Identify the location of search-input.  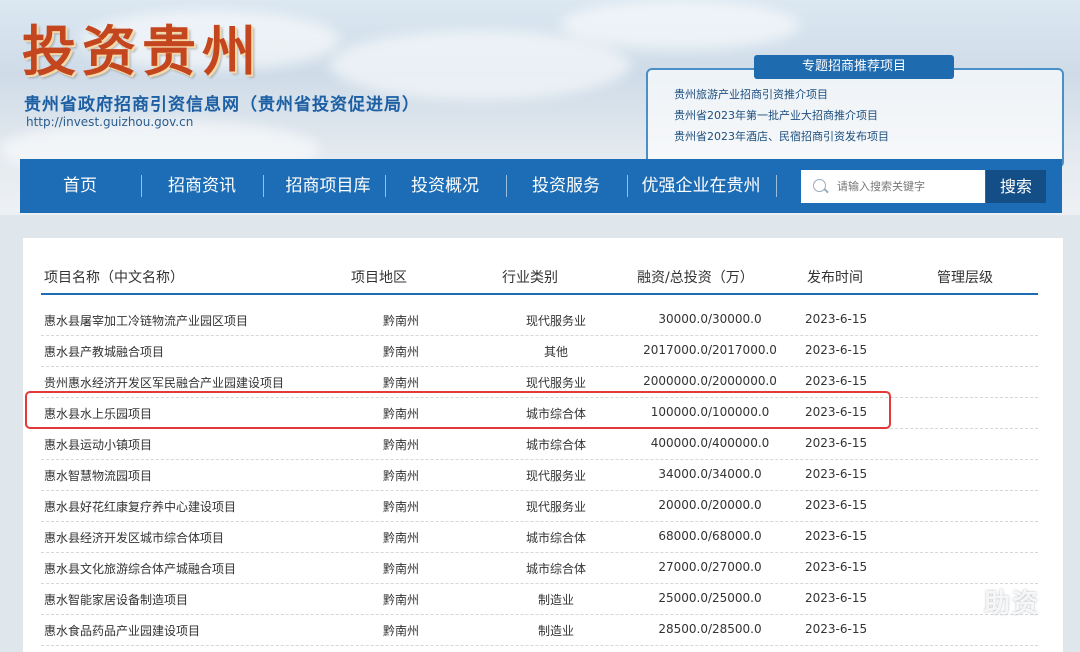
(907, 186).